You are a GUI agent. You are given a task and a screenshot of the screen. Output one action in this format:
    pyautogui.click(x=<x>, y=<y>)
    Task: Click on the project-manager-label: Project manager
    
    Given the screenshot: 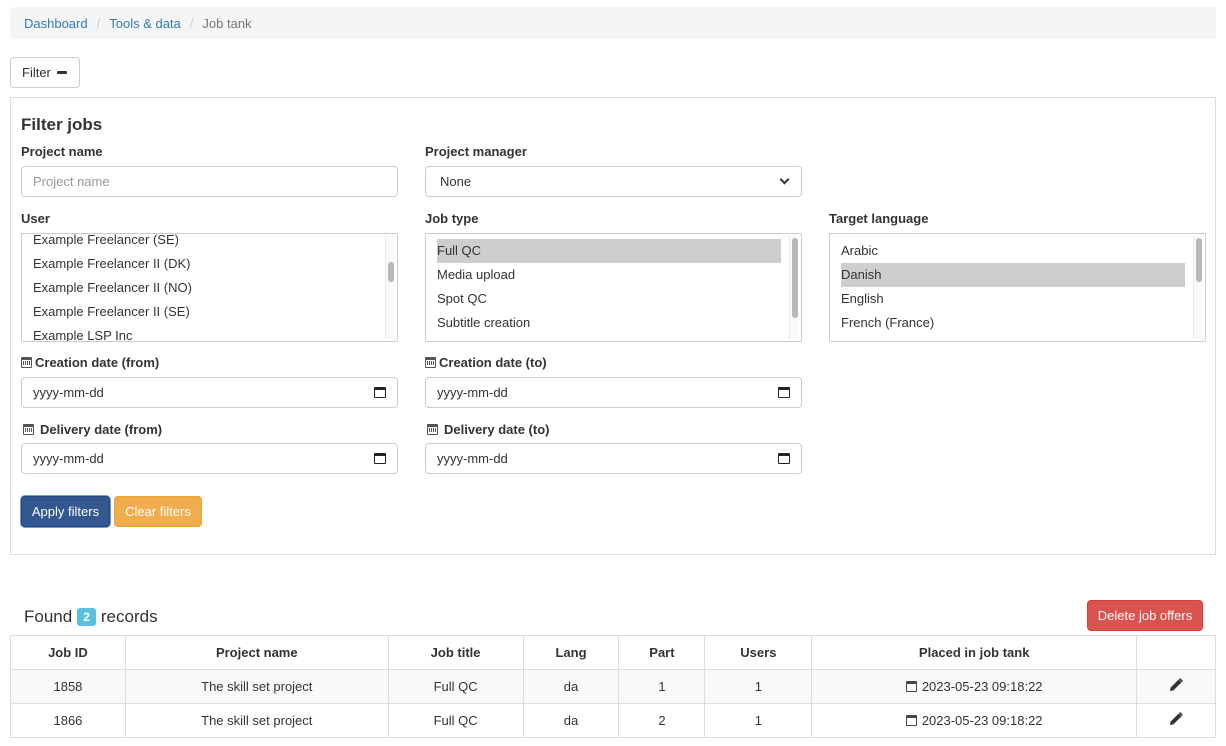 What is the action you would take?
    pyautogui.click(x=476, y=151)
    